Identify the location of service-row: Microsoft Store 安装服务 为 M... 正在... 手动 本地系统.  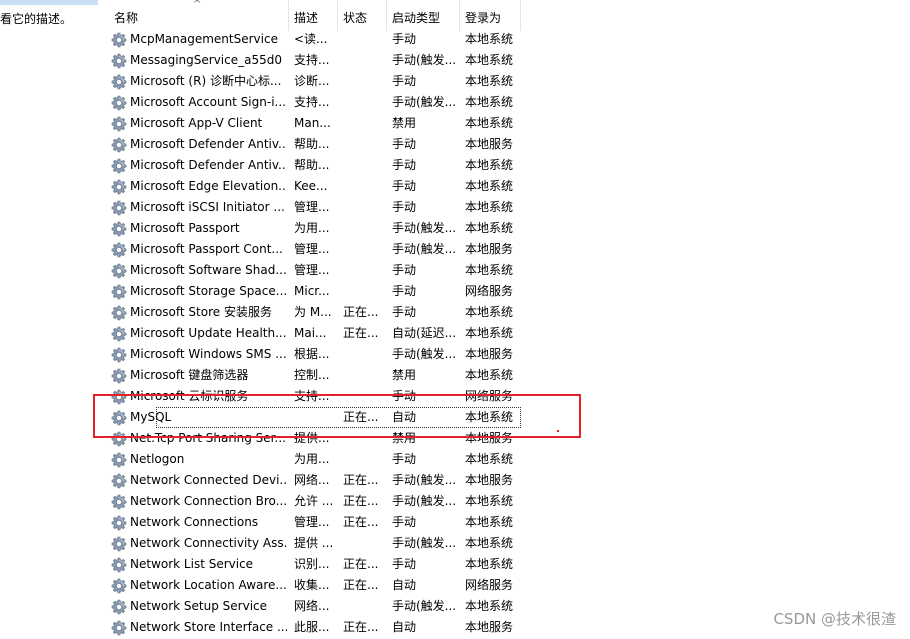
(315, 312).